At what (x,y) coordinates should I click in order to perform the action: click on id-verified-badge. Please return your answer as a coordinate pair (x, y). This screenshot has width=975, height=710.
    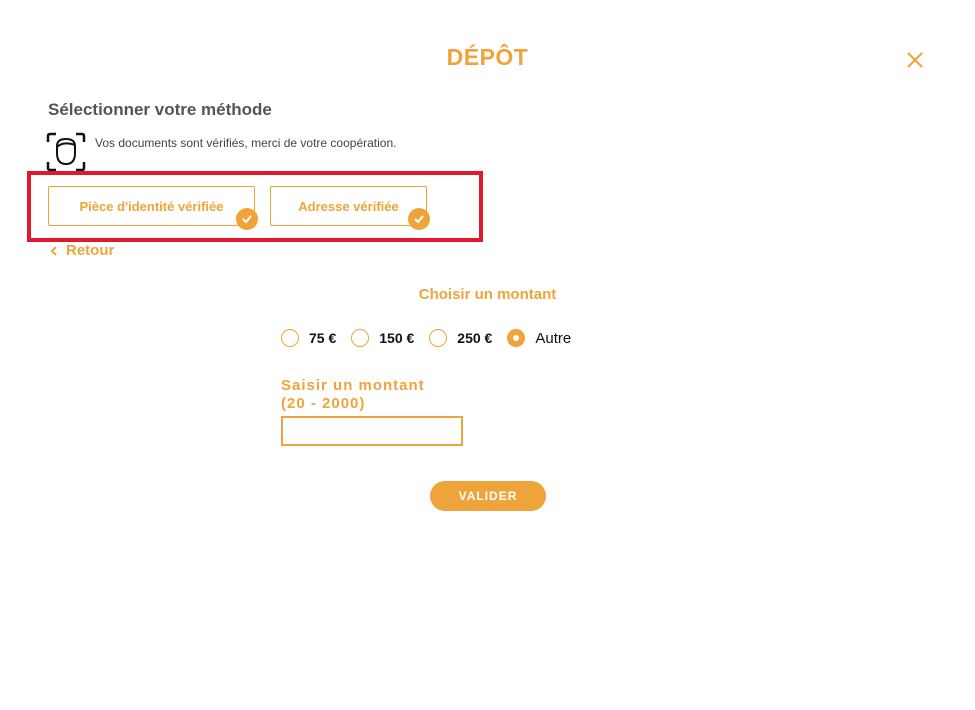
    Looking at the image, I should click on (247, 219).